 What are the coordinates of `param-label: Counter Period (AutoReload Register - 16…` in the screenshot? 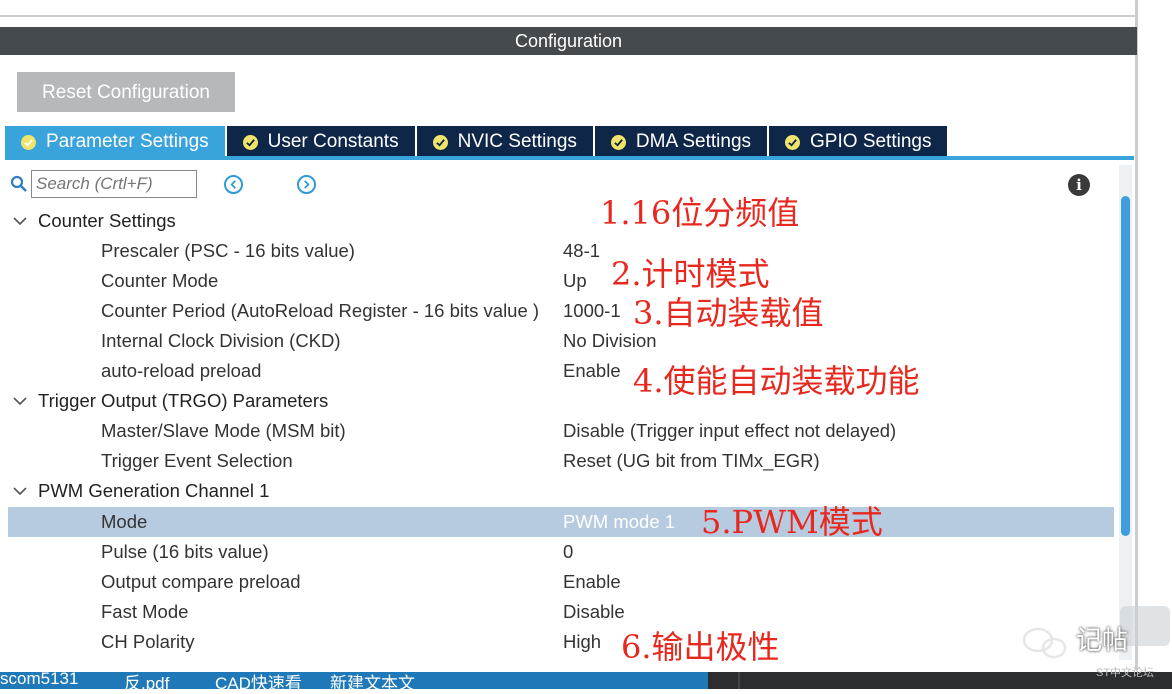 It's located at (320, 310).